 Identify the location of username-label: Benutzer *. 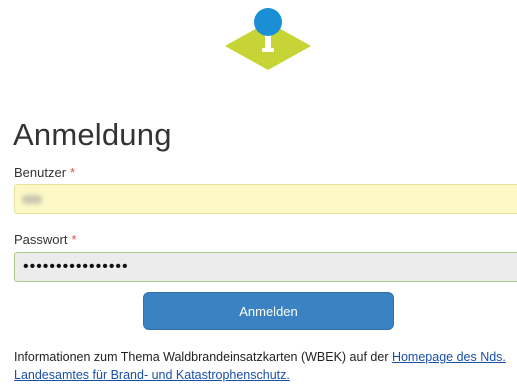
(44, 172).